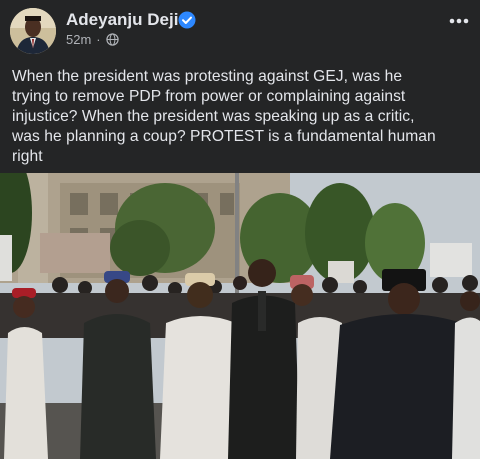 The image size is (480, 459). What do you see at coordinates (76, 156) in the screenshot?
I see `see-more-fade` at bounding box center [76, 156].